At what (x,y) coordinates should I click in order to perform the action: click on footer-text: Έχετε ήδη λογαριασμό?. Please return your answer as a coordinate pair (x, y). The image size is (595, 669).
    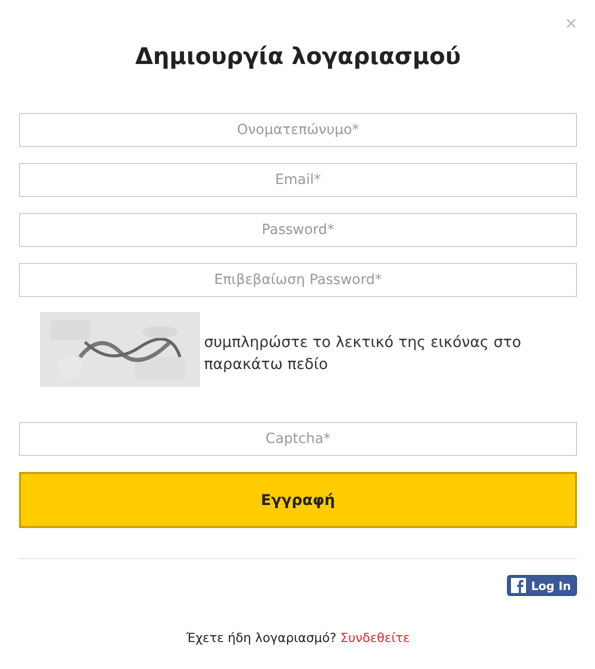
    Looking at the image, I should click on (261, 637).